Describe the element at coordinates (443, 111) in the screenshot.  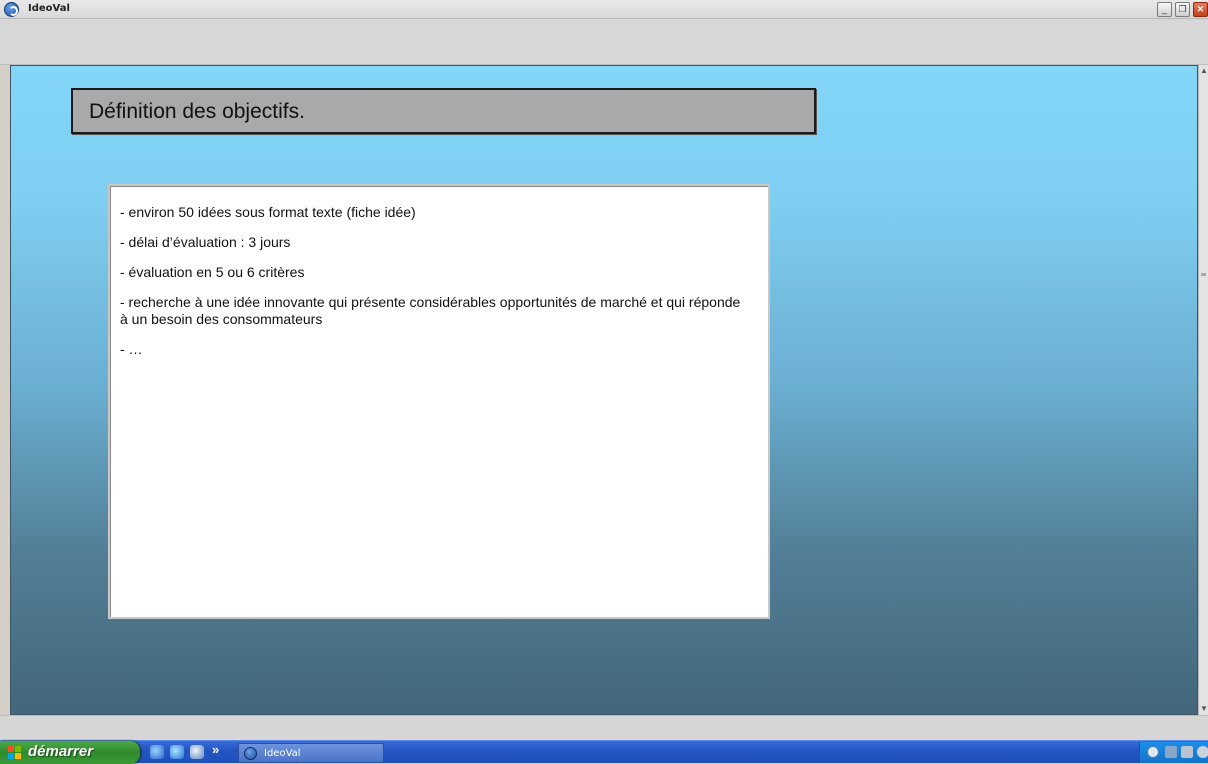
I see `heading-box: Définition des objectifs.` at that location.